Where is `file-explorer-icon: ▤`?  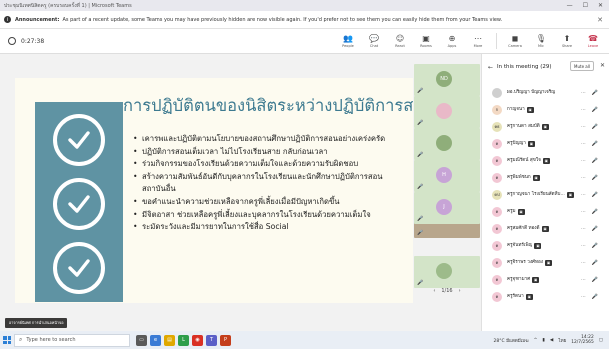 file-explorer-icon: ▤ is located at coordinates (169, 340).